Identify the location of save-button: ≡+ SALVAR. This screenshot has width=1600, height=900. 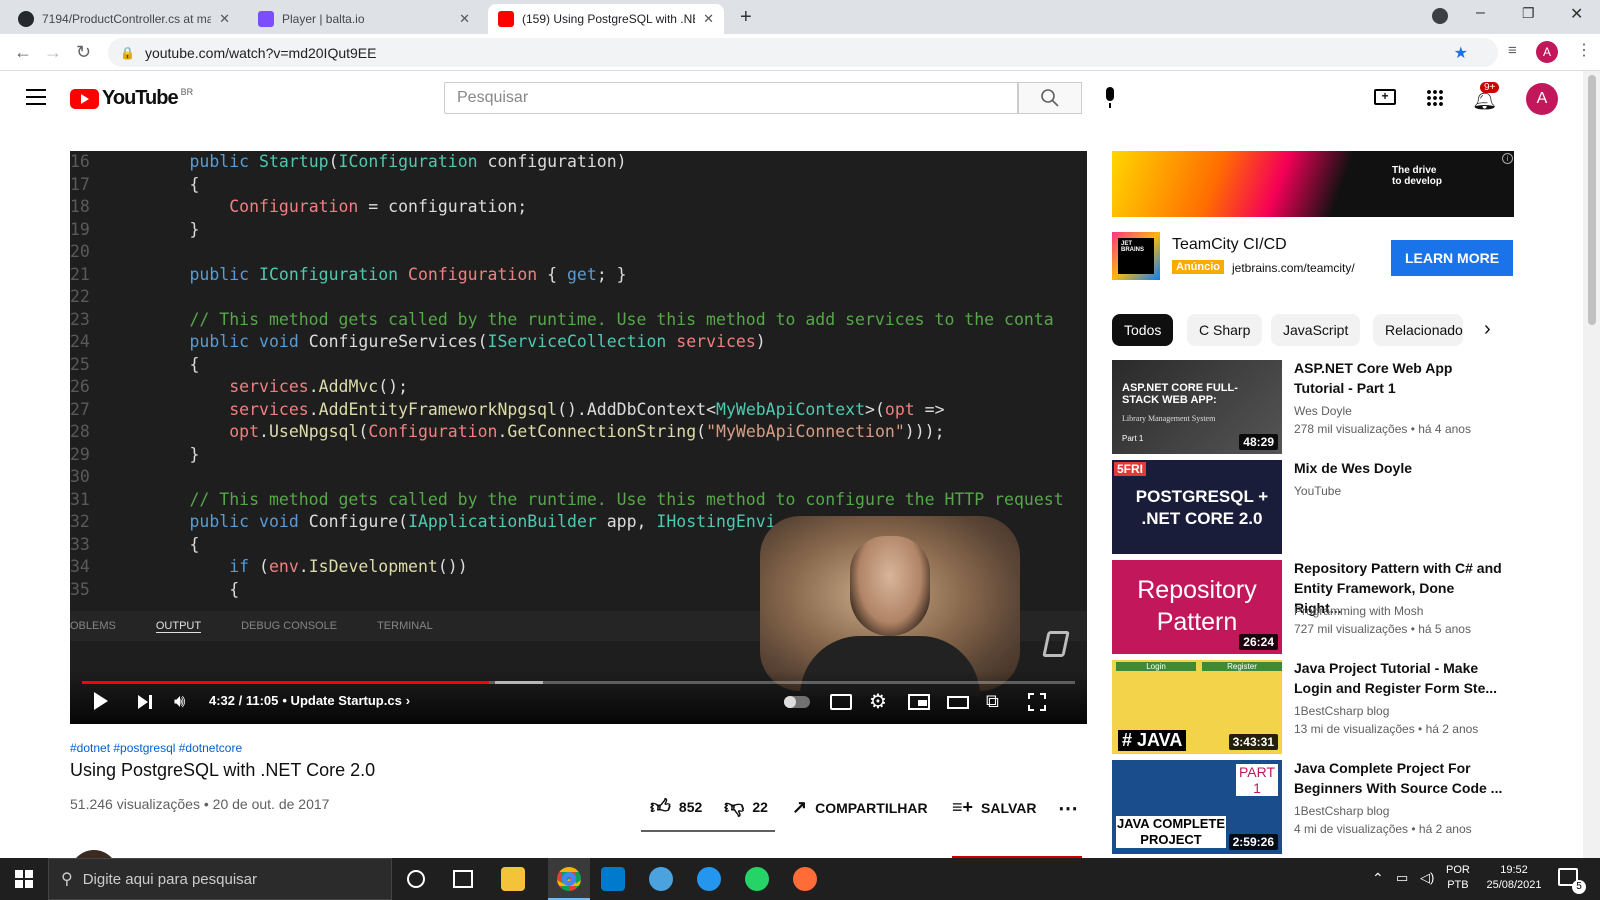
(994, 807).